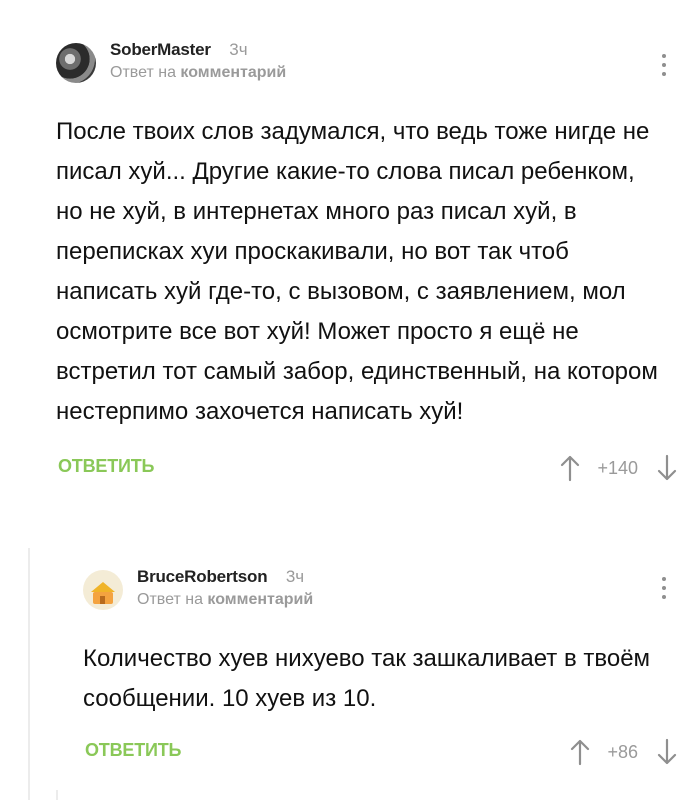 The height and width of the screenshot is (800, 700). I want to click on comment-actions: ОТВЕТИТЬ +140, so click(368, 468).